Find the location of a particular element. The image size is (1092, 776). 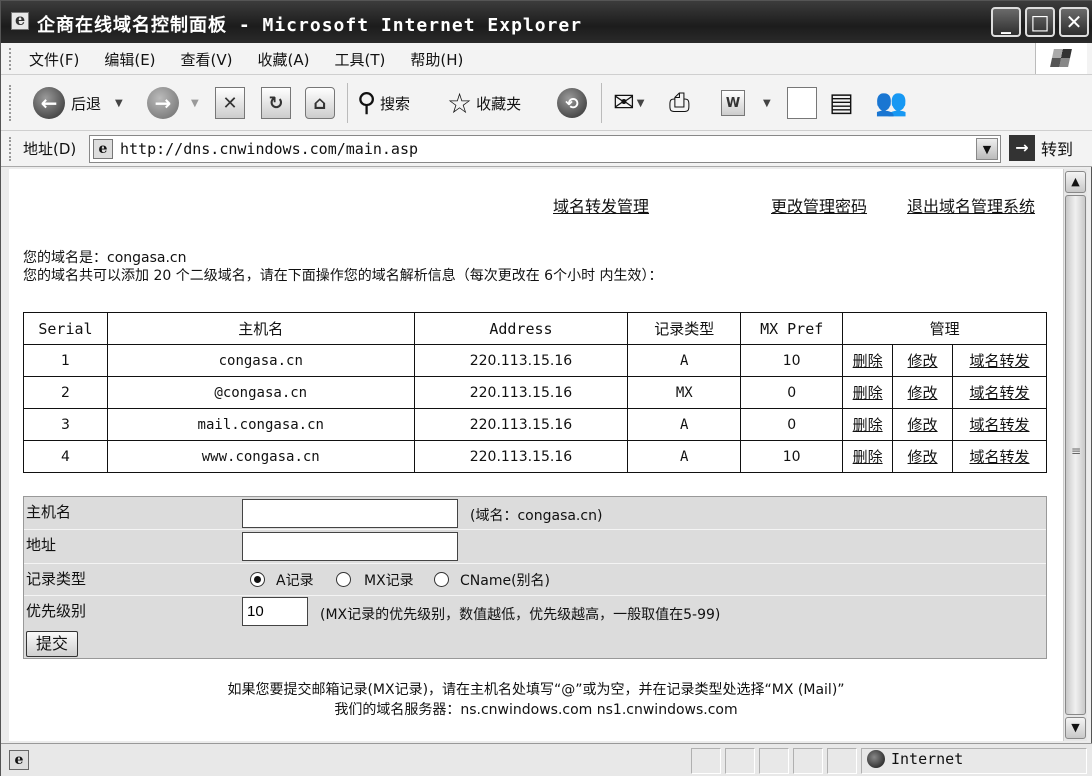

scroll-thumb is located at coordinates (1075, 455).